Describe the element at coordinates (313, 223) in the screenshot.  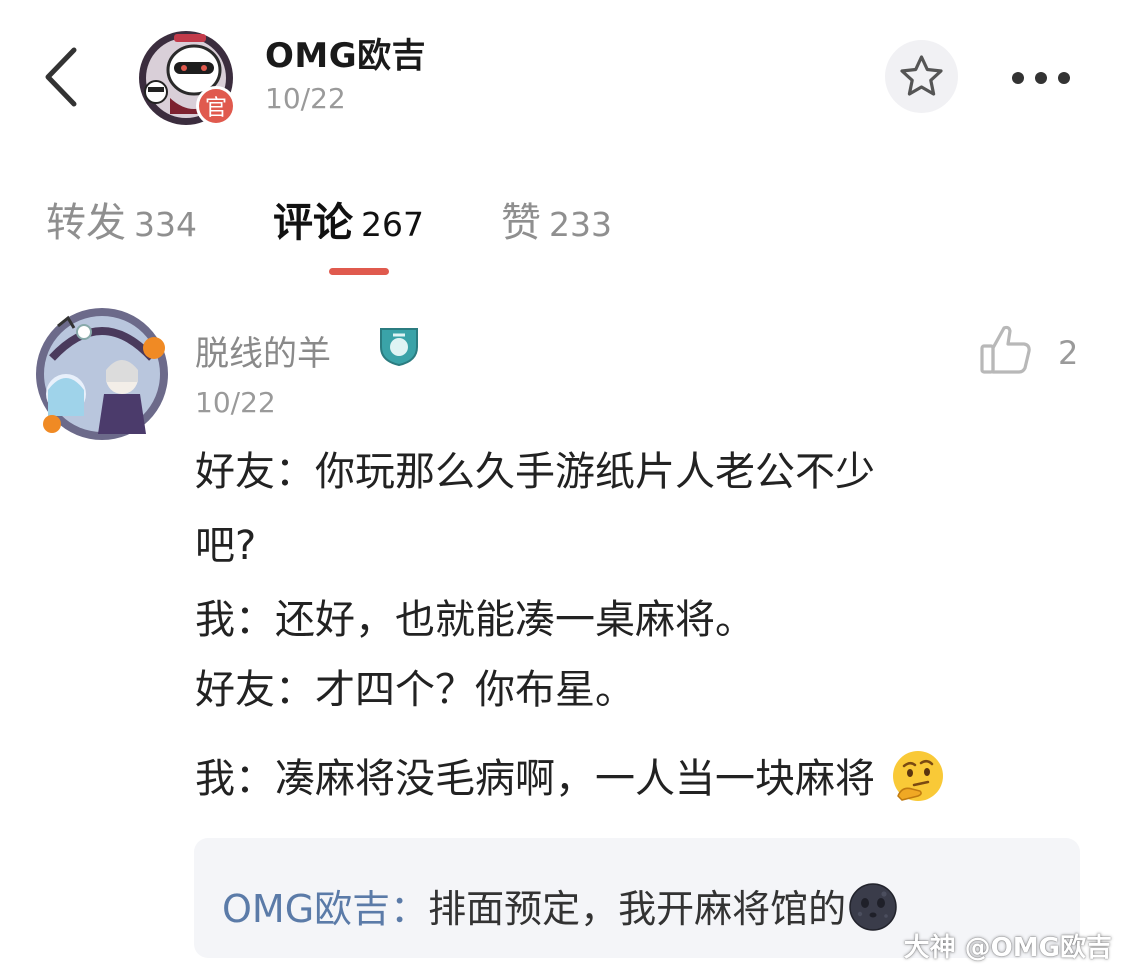
I see `tab-label: 评论` at that location.